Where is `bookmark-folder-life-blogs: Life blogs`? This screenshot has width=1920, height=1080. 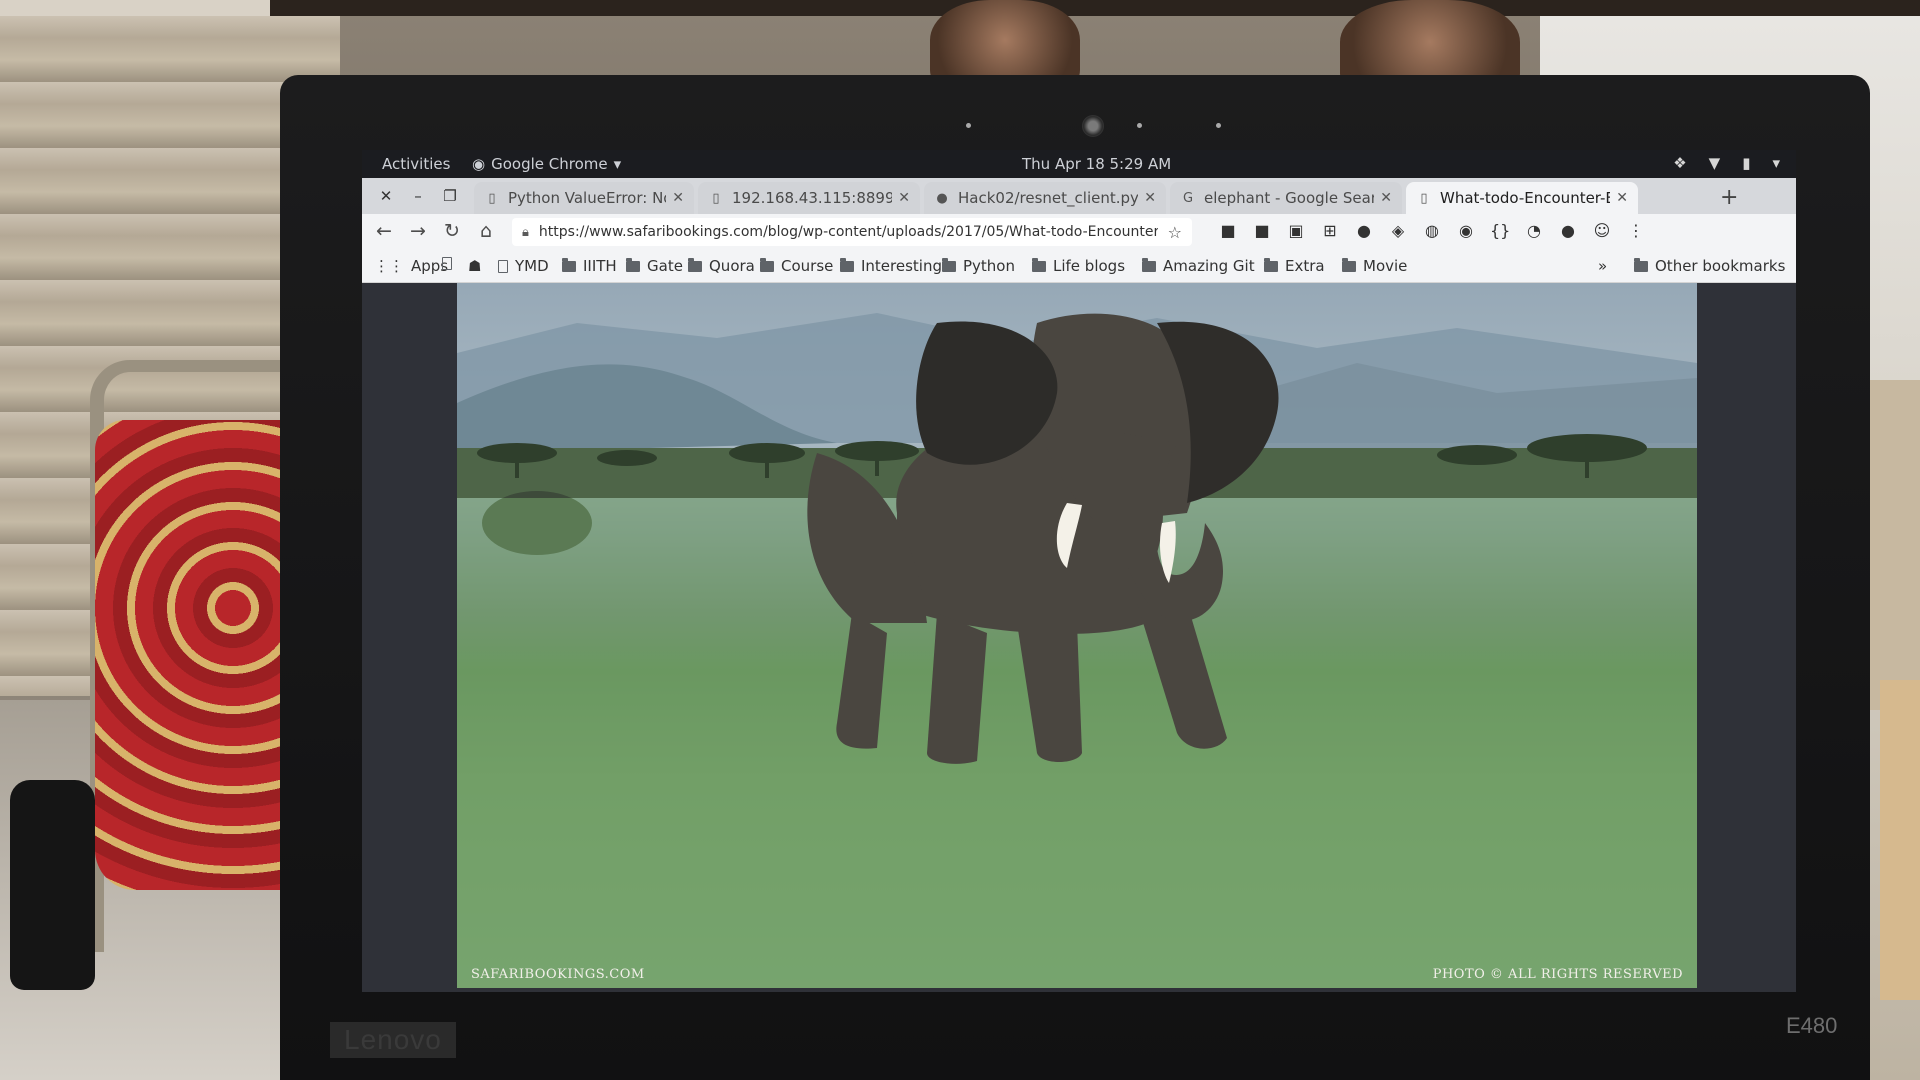
bookmark-folder-life-blogs: Life blogs is located at coordinates (1078, 266).